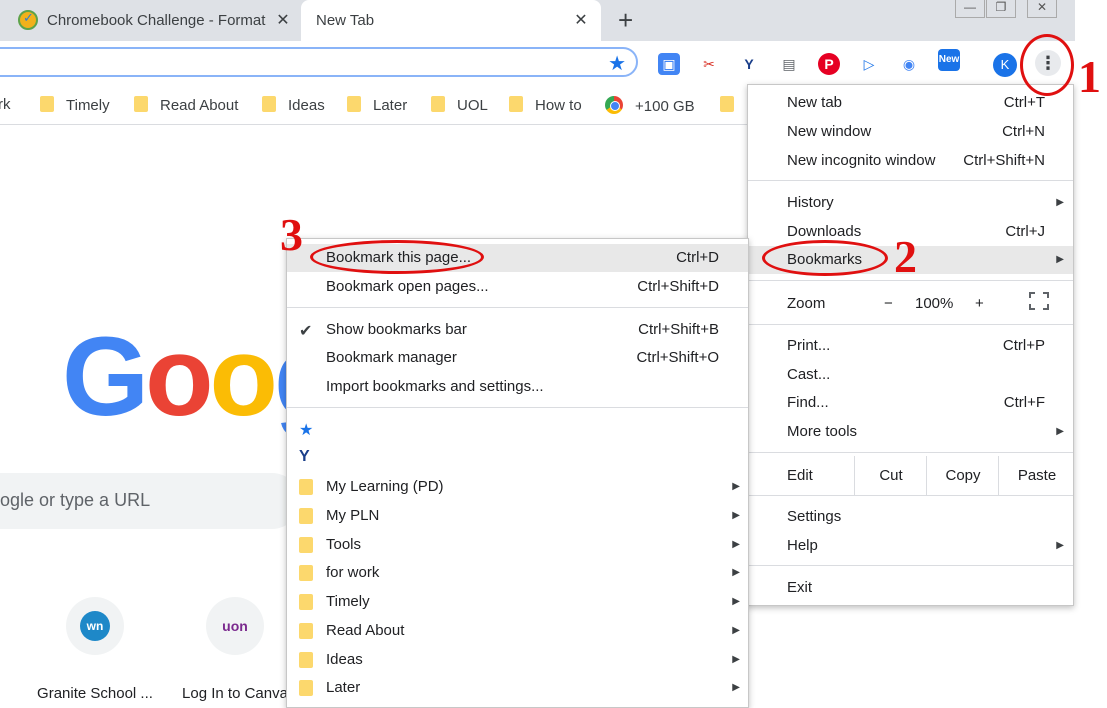 Image resolution: width=1107 pixels, height=708 pixels. Describe the element at coordinates (517, 358) in the screenshot. I see `menu-item-bookmark-manager: Bookmark manager Ctrl+Shift+O` at that location.